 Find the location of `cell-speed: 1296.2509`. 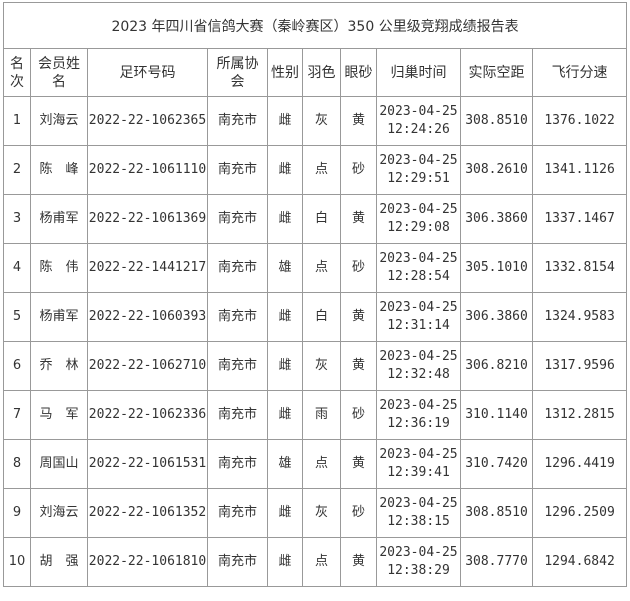

cell-speed: 1296.2509 is located at coordinates (579, 513).